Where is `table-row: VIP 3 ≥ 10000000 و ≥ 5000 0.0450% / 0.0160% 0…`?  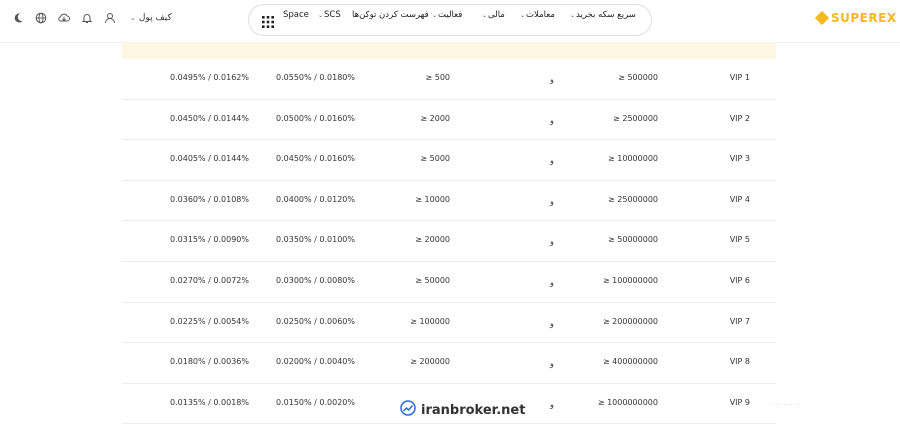
table-row: VIP 3 ≥ 10000000 و ≥ 5000 0.0450% / 0.0160% 0… is located at coordinates (449, 160).